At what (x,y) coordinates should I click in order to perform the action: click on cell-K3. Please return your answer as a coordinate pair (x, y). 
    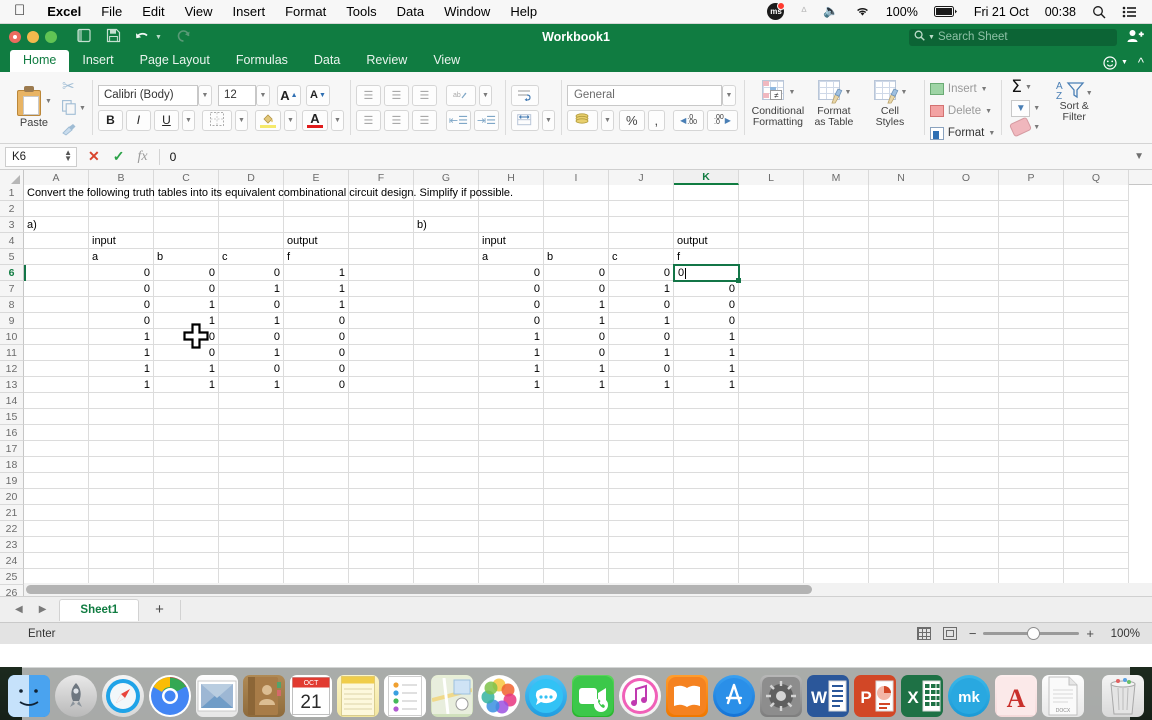
    Looking at the image, I should click on (706, 225).